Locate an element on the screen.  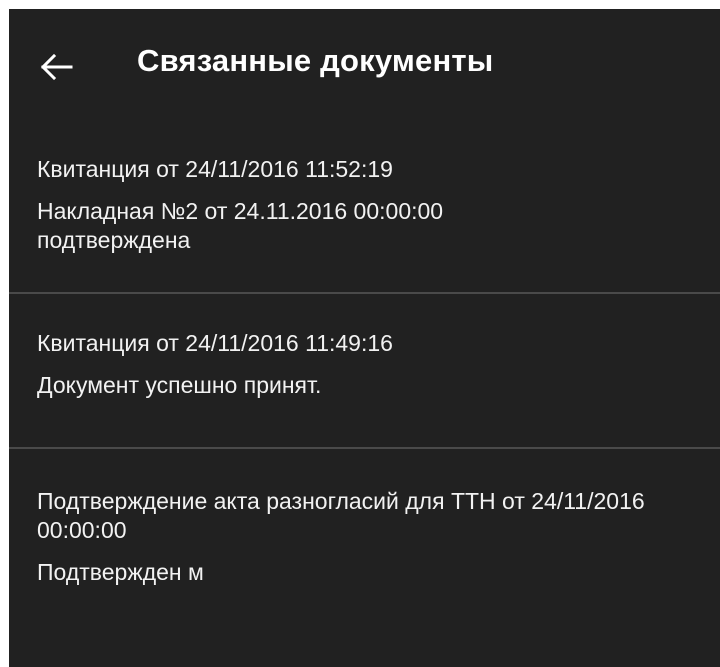
document-title: Квитанция от 24/11/2016 11:49:16 is located at coordinates (215, 343).